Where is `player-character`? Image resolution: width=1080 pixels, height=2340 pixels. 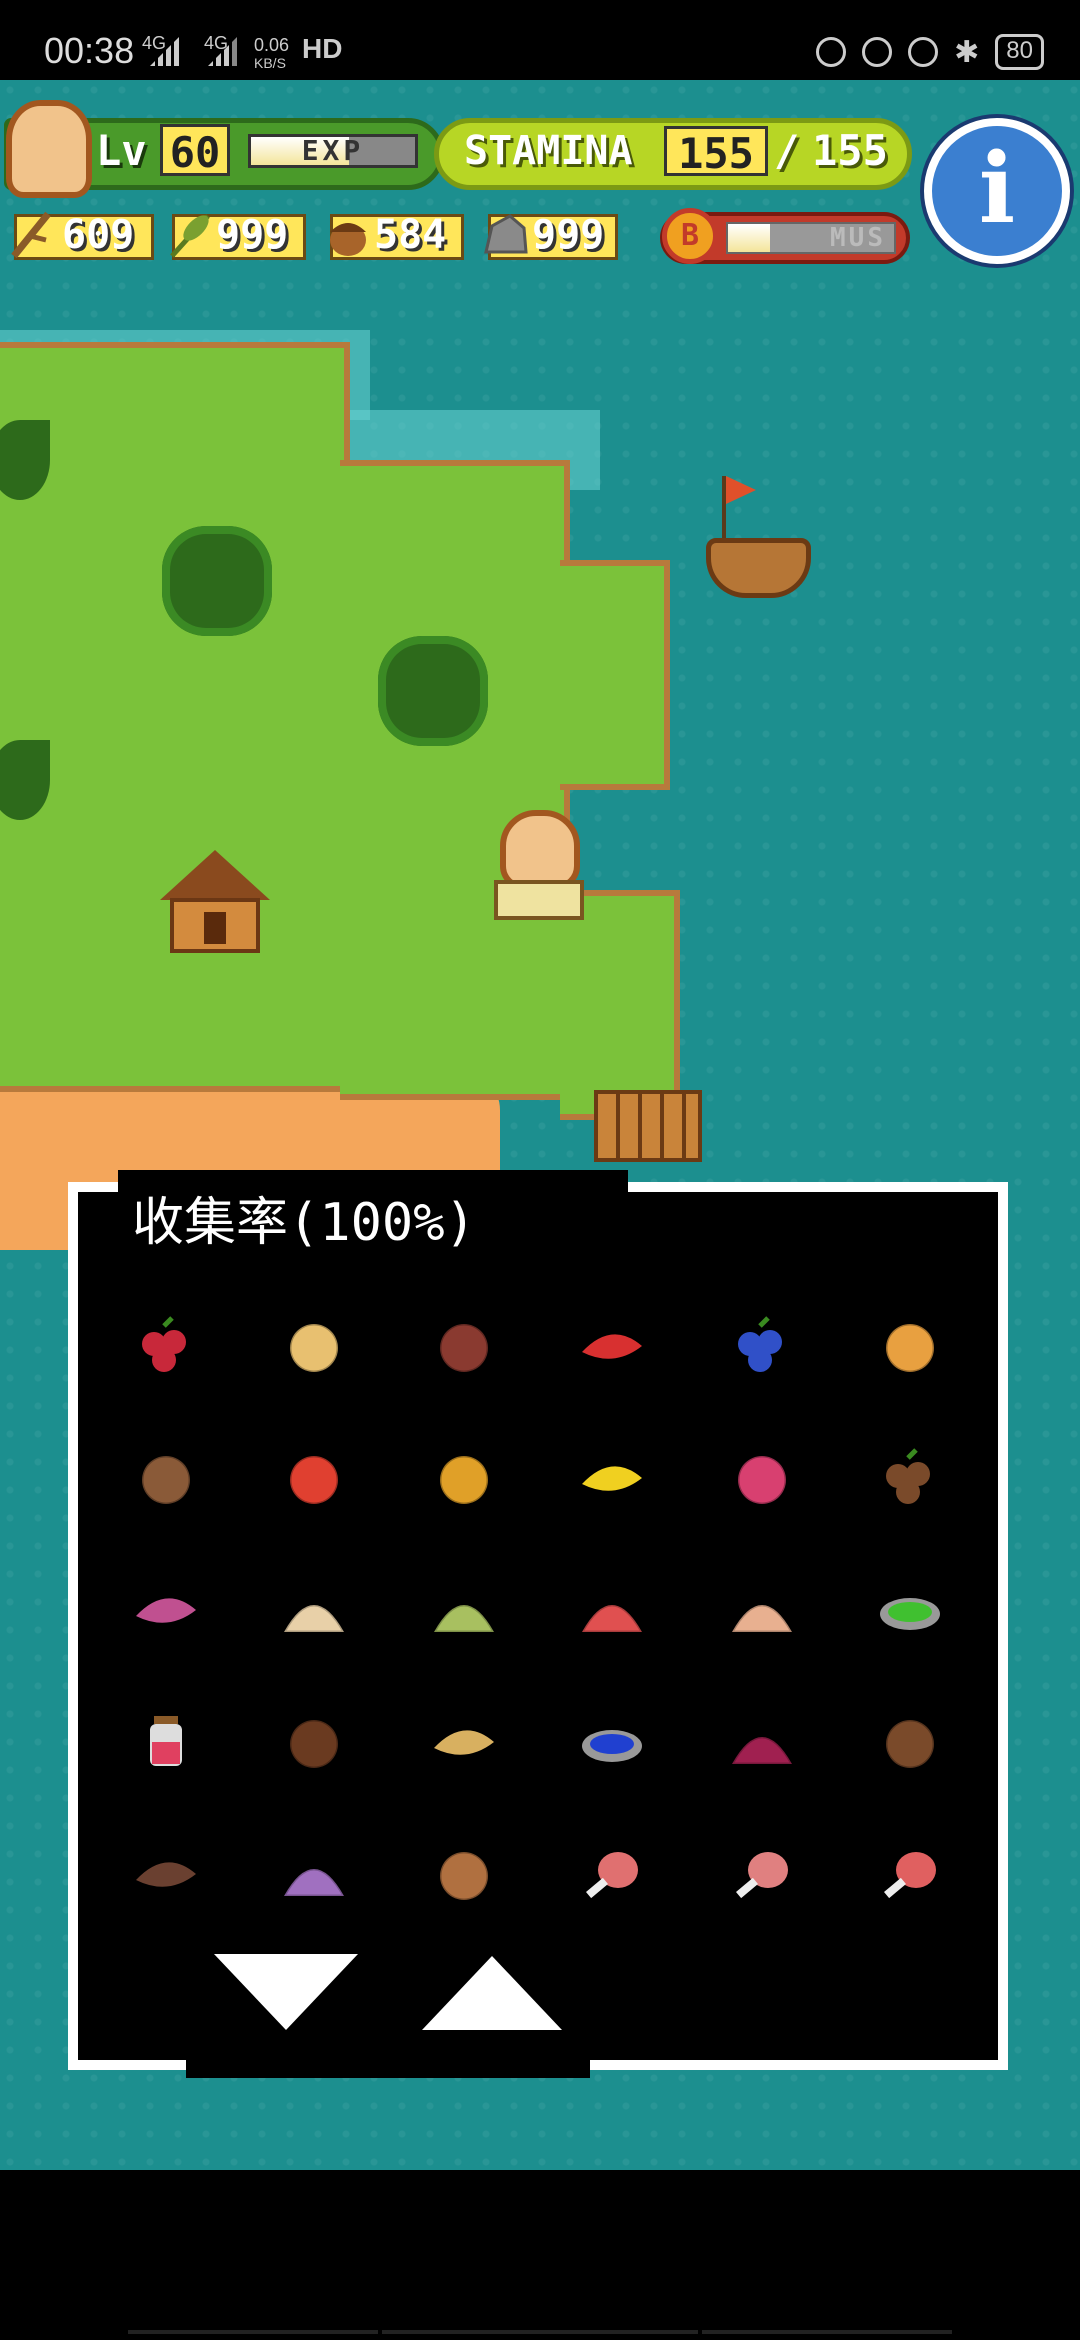 player-character is located at coordinates (540, 850).